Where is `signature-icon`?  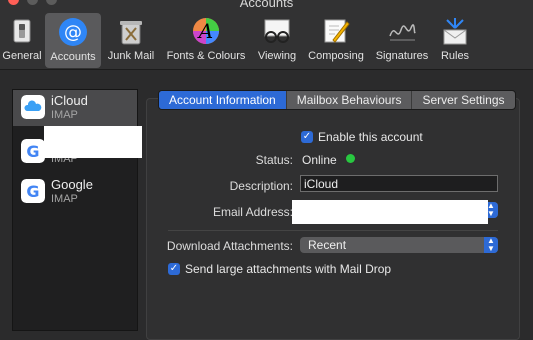
signature-icon is located at coordinates (402, 32).